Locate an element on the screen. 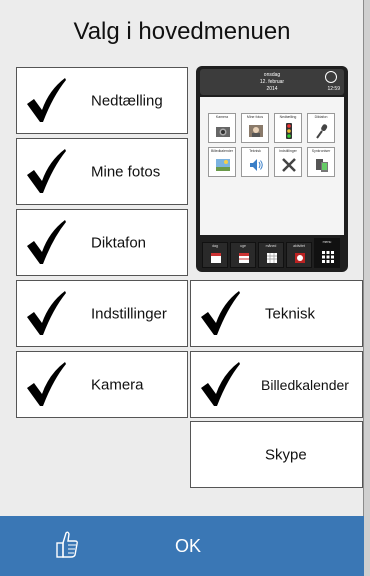  tools-icon is located at coordinates (289, 165).